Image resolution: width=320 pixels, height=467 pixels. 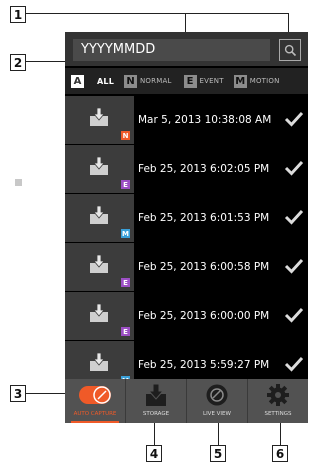 I want to click on filter-event: E EVENT, so click(x=203, y=81).